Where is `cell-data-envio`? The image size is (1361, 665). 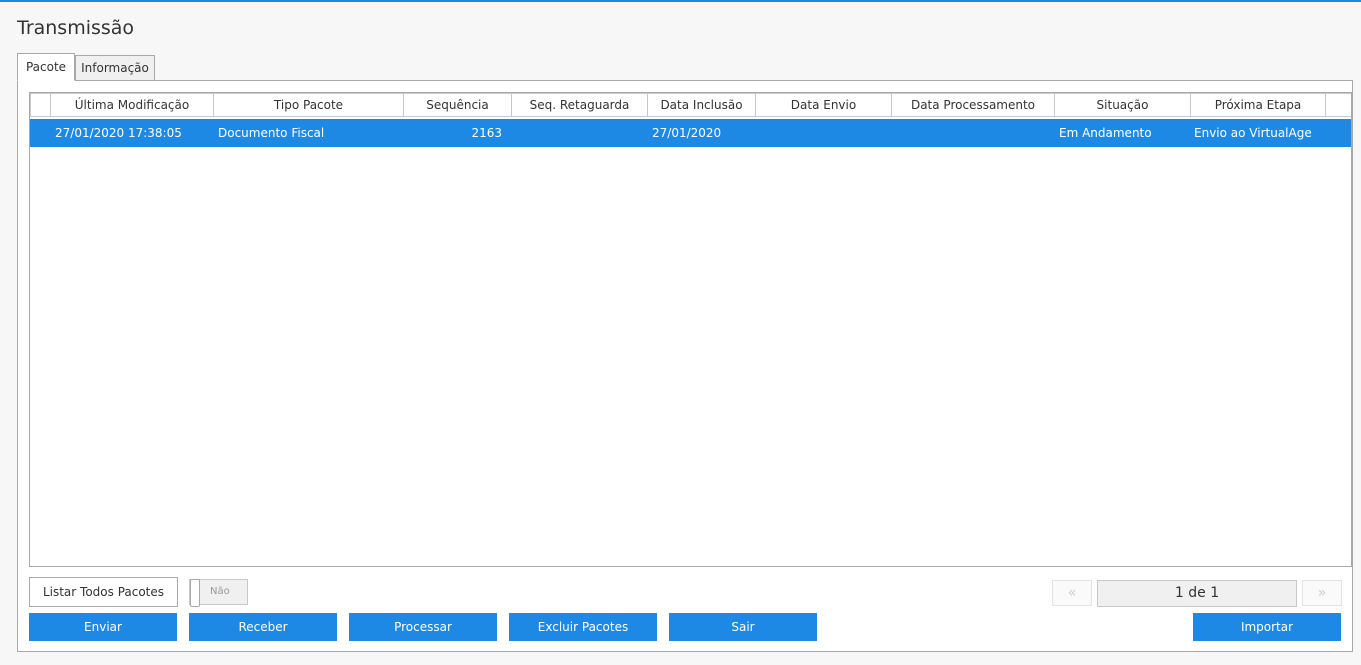 cell-data-envio is located at coordinates (822, 133).